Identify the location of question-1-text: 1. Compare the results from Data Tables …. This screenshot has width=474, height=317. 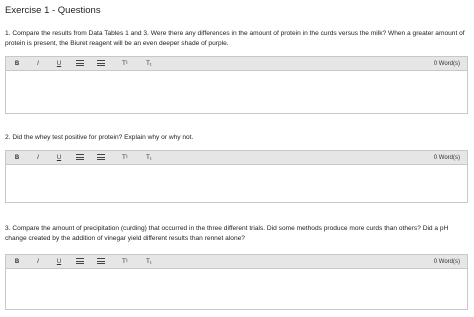
(235, 38).